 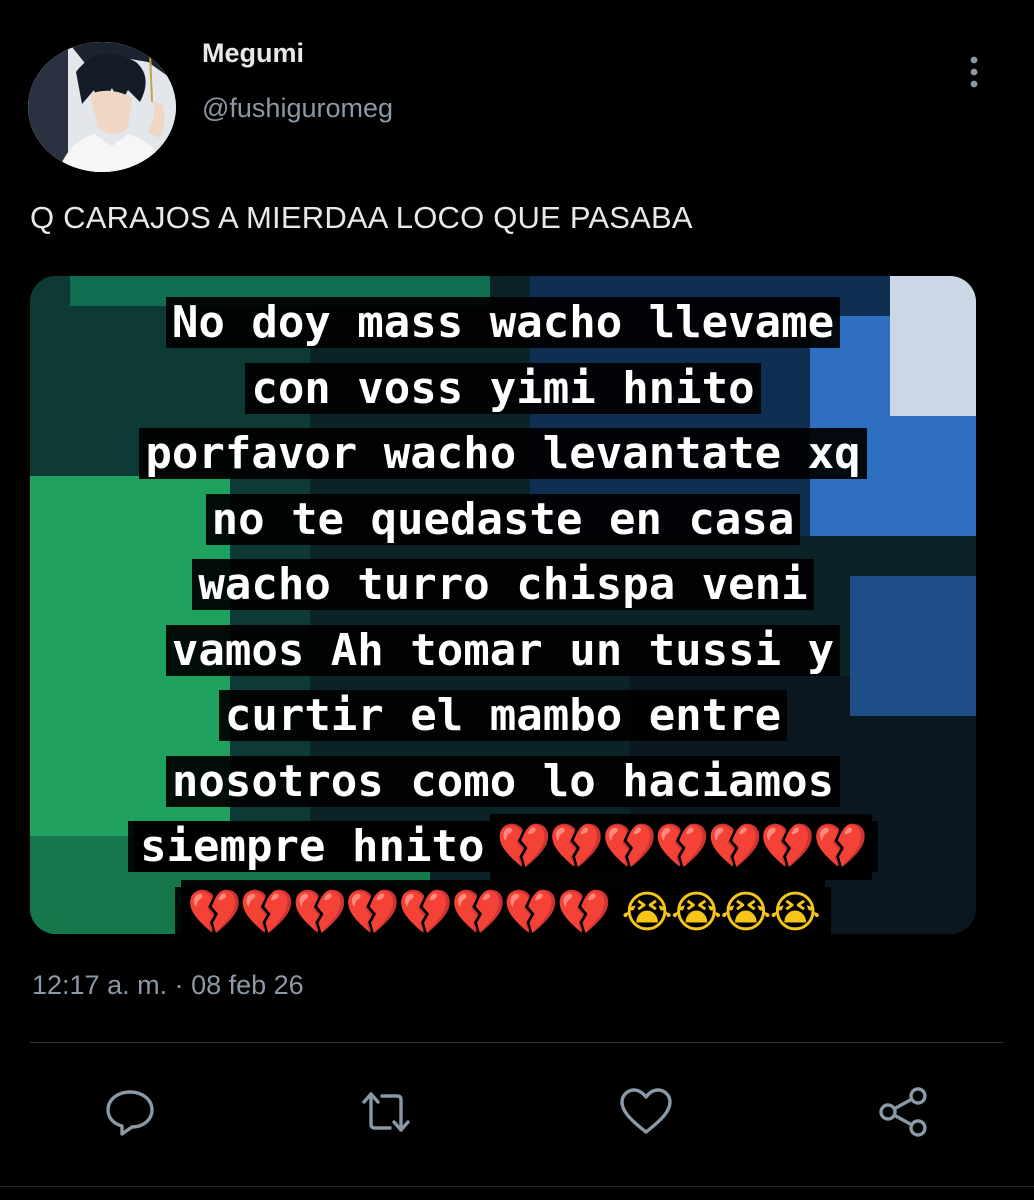 What do you see at coordinates (503, 782) in the screenshot?
I see `caption-line: nosotros como lo haciamos` at bounding box center [503, 782].